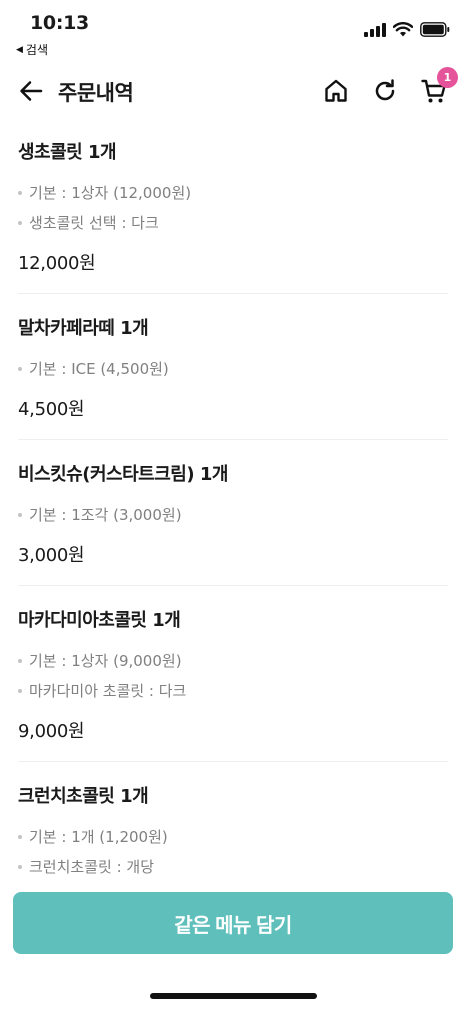  What do you see at coordinates (105, 515) in the screenshot?
I see `item-option-text: 기본 : 1조각 (3,000원)` at bounding box center [105, 515].